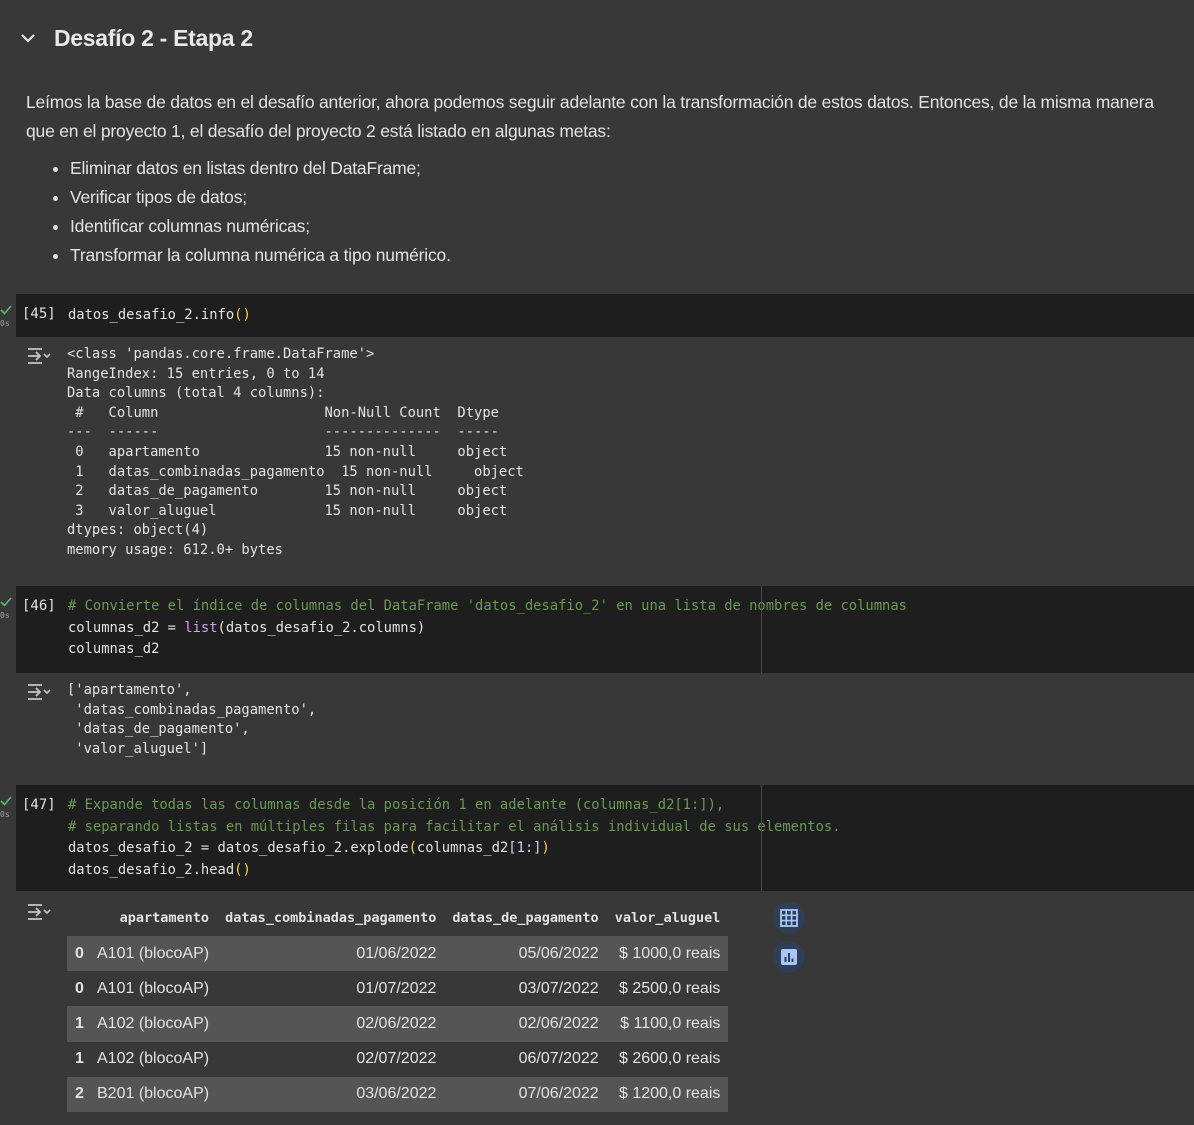  Describe the element at coordinates (525, 1094) in the screenshot. I see `cell-pagamento: 07/06/2022` at that location.